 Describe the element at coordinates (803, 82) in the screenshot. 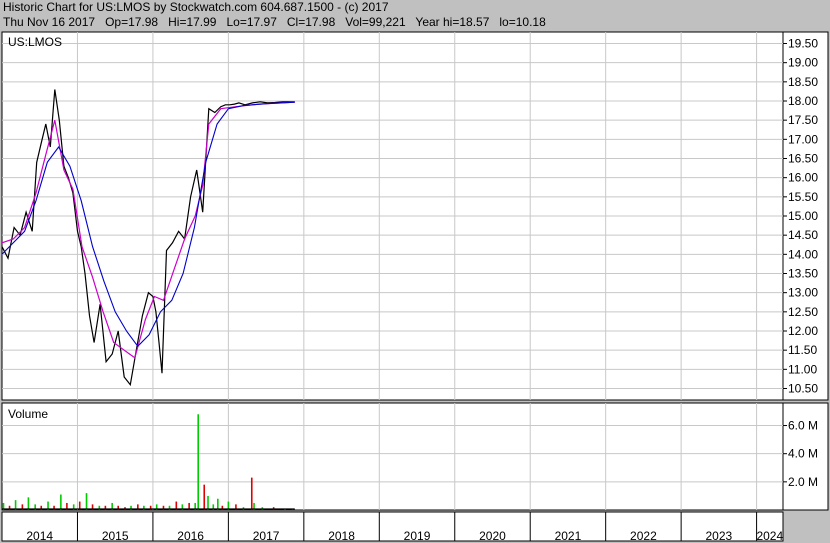

I see `price-tick-label: 18.50` at that location.